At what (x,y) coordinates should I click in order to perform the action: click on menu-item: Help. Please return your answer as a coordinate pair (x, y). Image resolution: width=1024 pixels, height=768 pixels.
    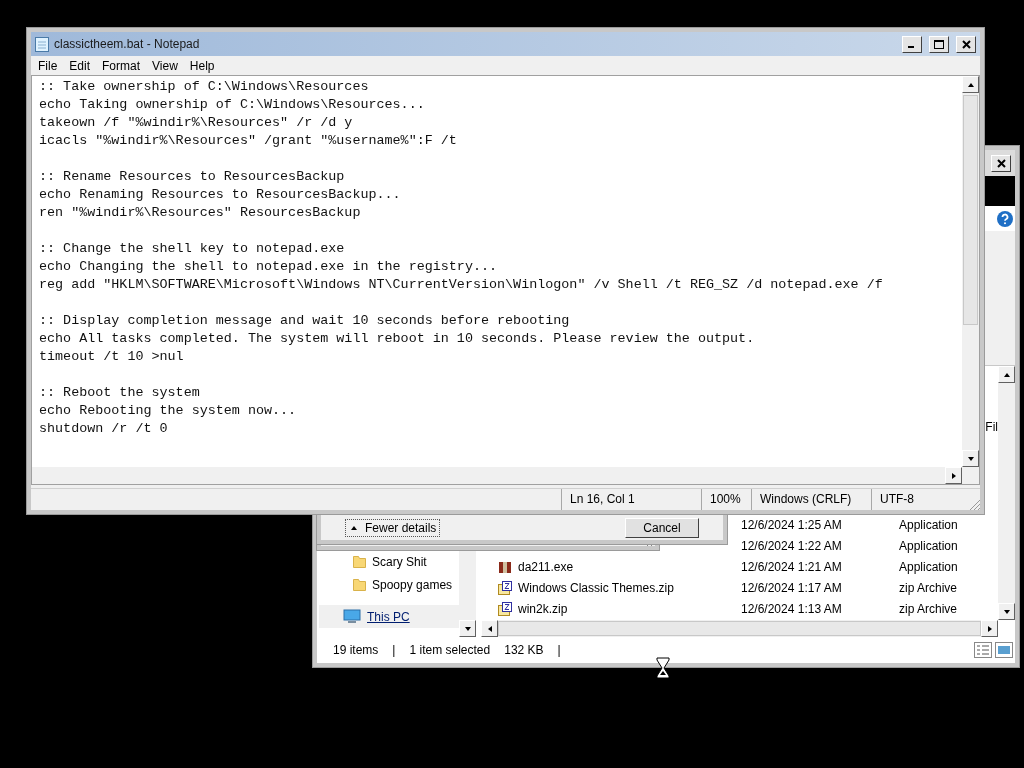
    Looking at the image, I should click on (202, 65).